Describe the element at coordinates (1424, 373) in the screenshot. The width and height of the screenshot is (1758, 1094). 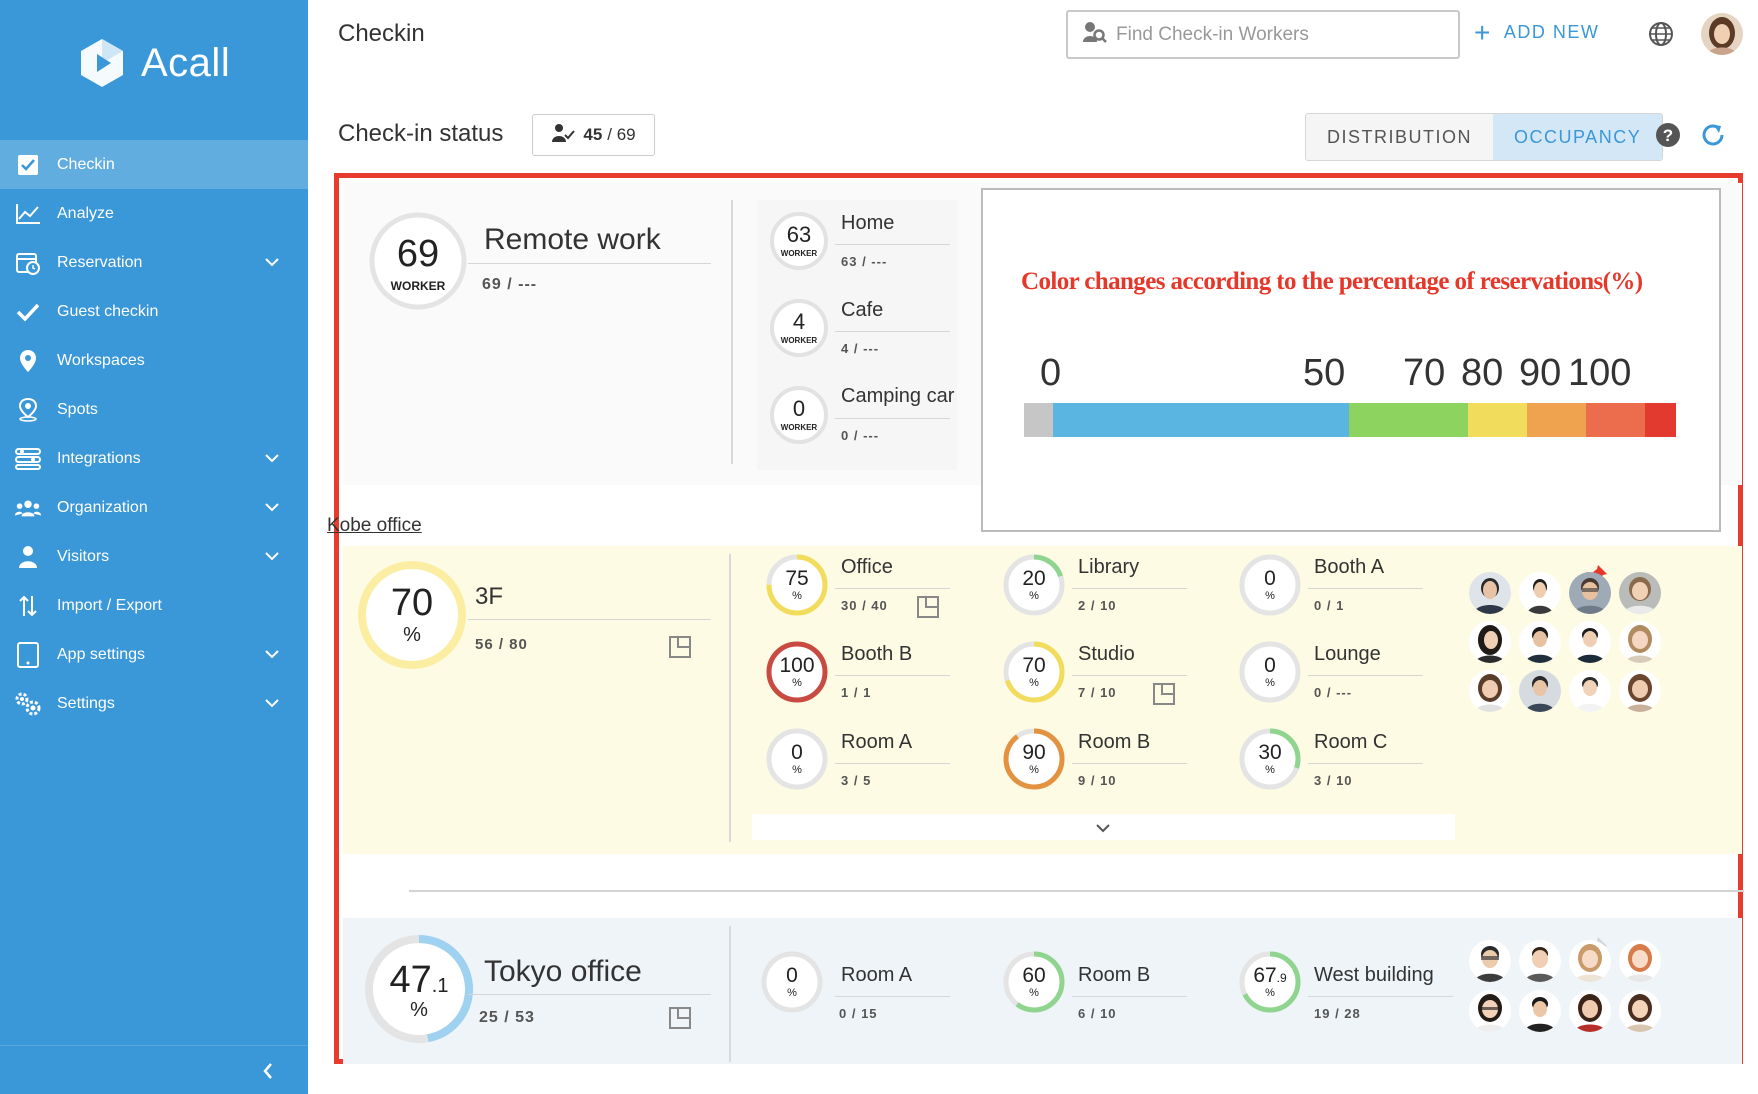
I see `legend-tick-70: 70` at that location.